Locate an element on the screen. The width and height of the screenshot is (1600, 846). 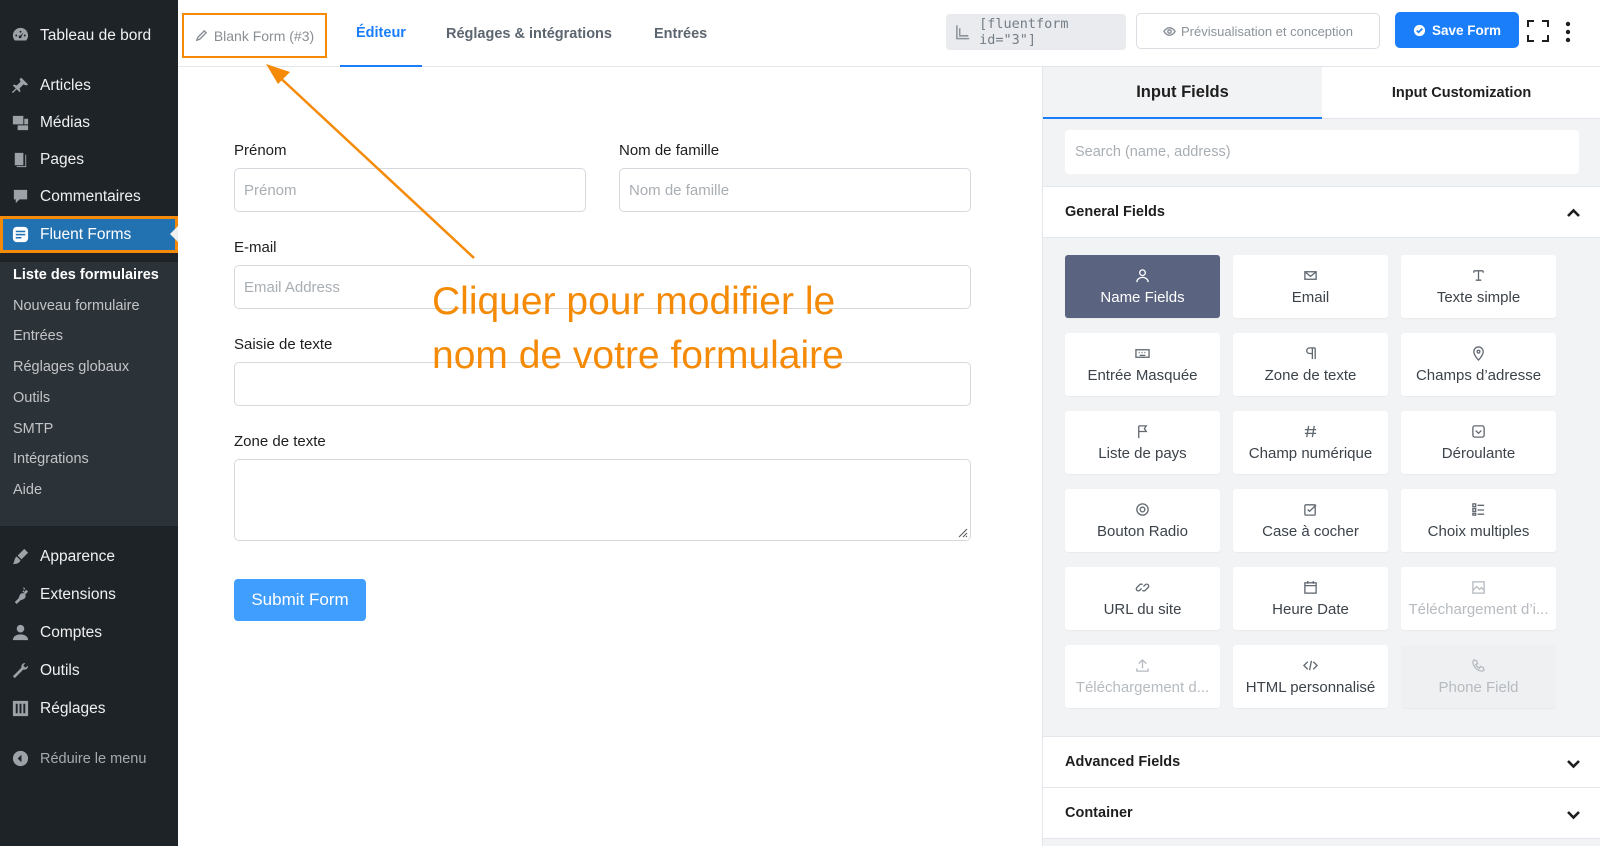
sidebar-item-fluent-forms: Fluent Forms is located at coordinates (89, 234).